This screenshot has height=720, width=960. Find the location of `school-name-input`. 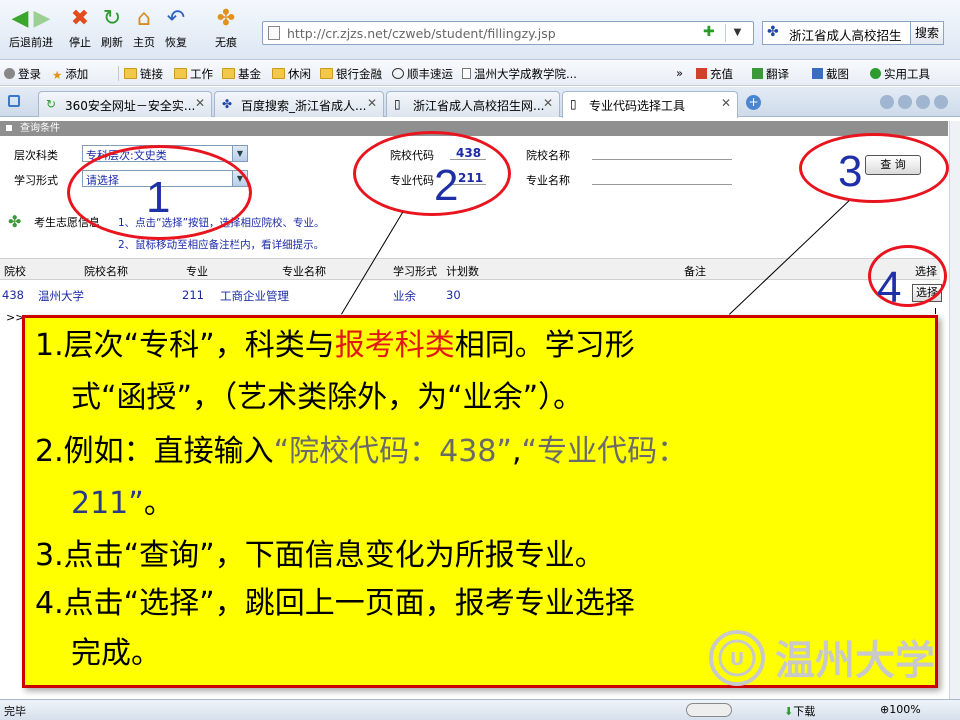

school-name-input is located at coordinates (662, 153).